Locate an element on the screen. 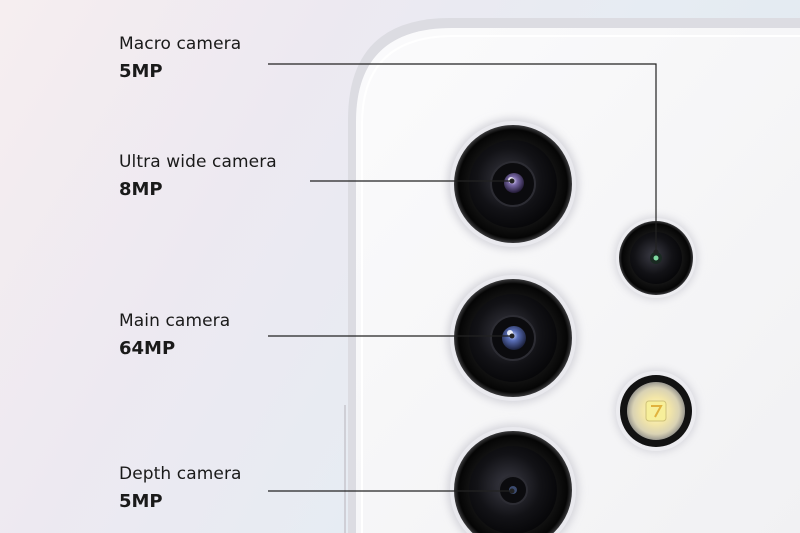  depth-camera-mp: 5MP is located at coordinates (141, 501).